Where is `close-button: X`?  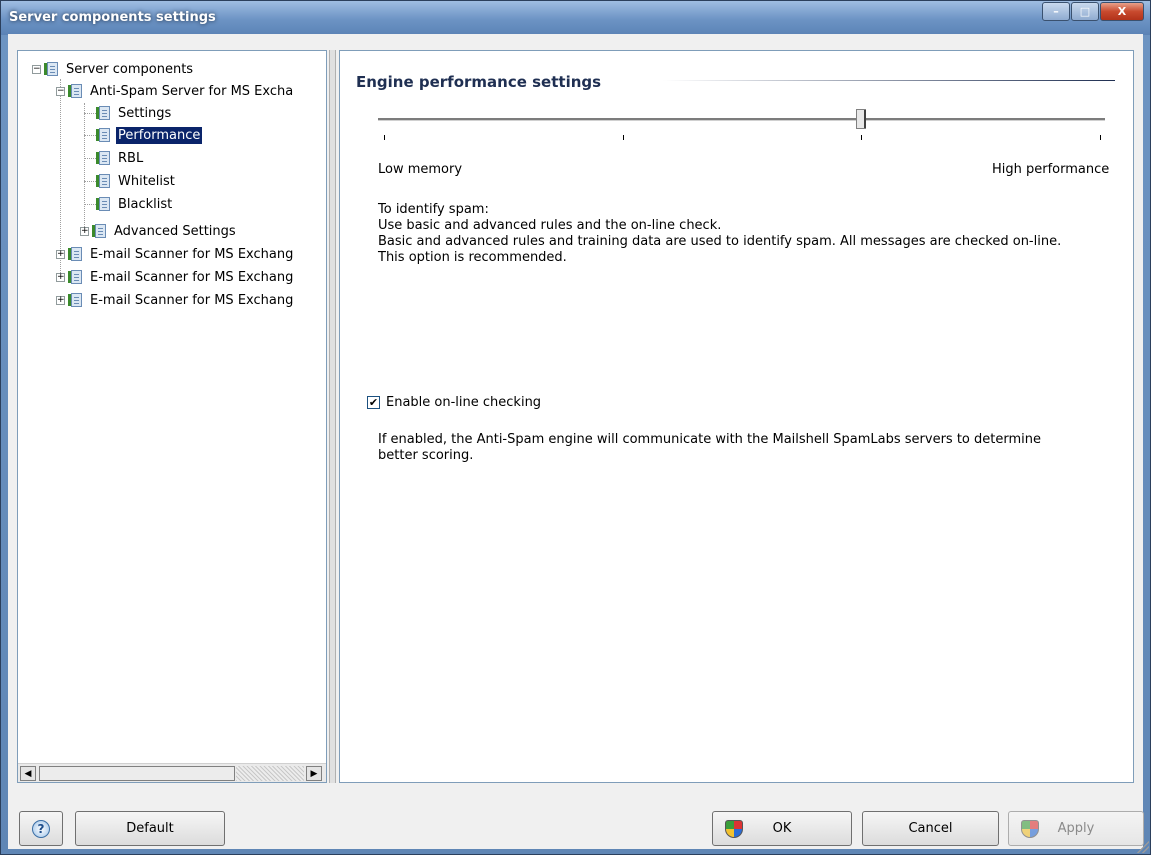 close-button: X is located at coordinates (1122, 11).